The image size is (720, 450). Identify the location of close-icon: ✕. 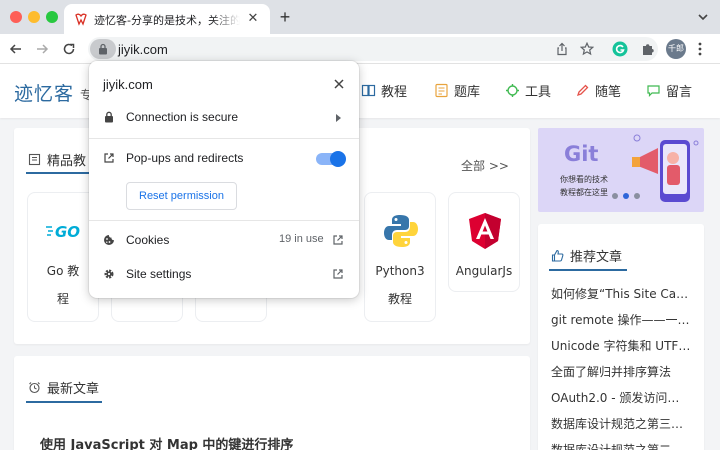
(253, 18).